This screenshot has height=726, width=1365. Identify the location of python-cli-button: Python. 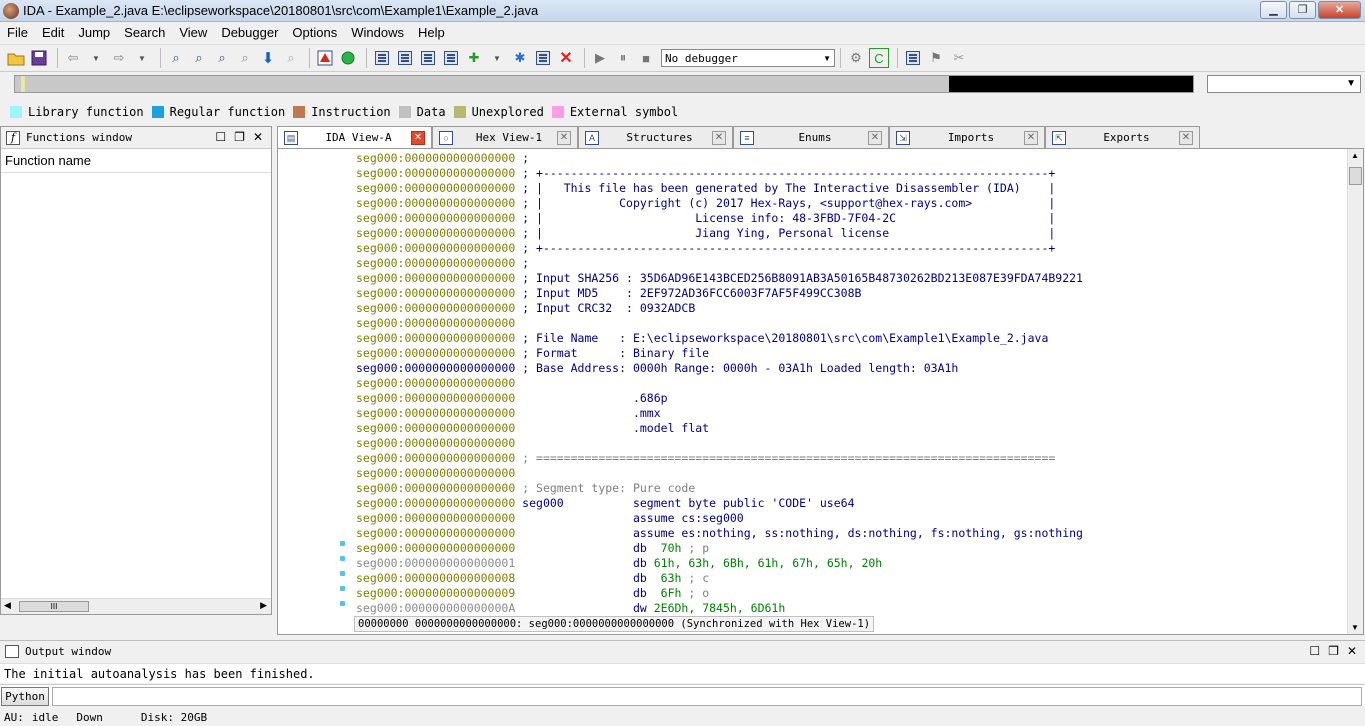
(25, 696).